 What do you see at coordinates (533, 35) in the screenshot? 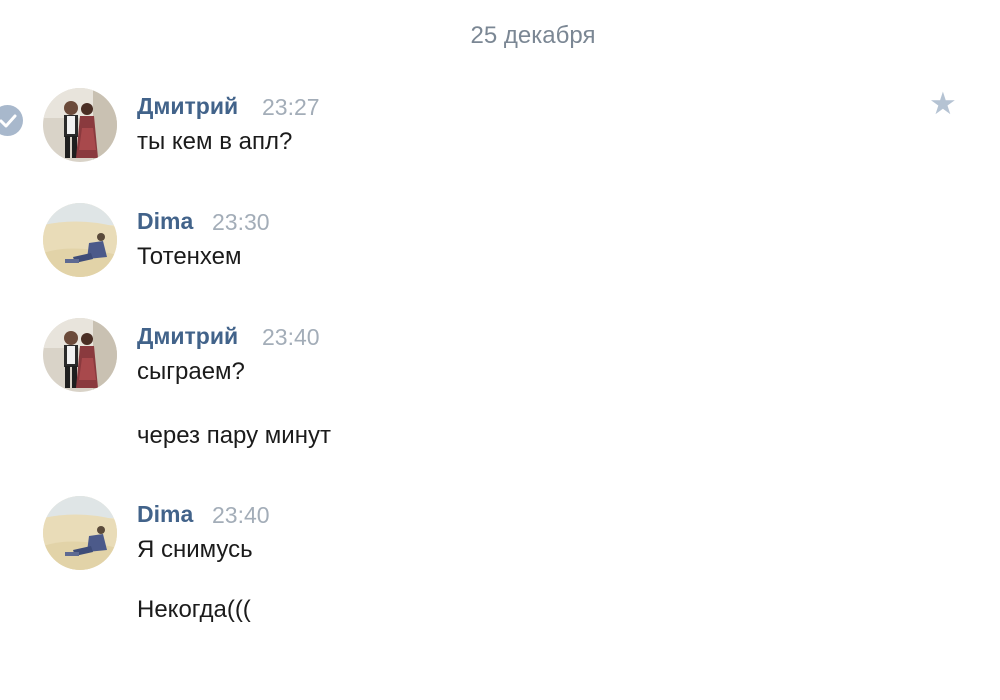
I see `date-separator: 25 декабря` at bounding box center [533, 35].